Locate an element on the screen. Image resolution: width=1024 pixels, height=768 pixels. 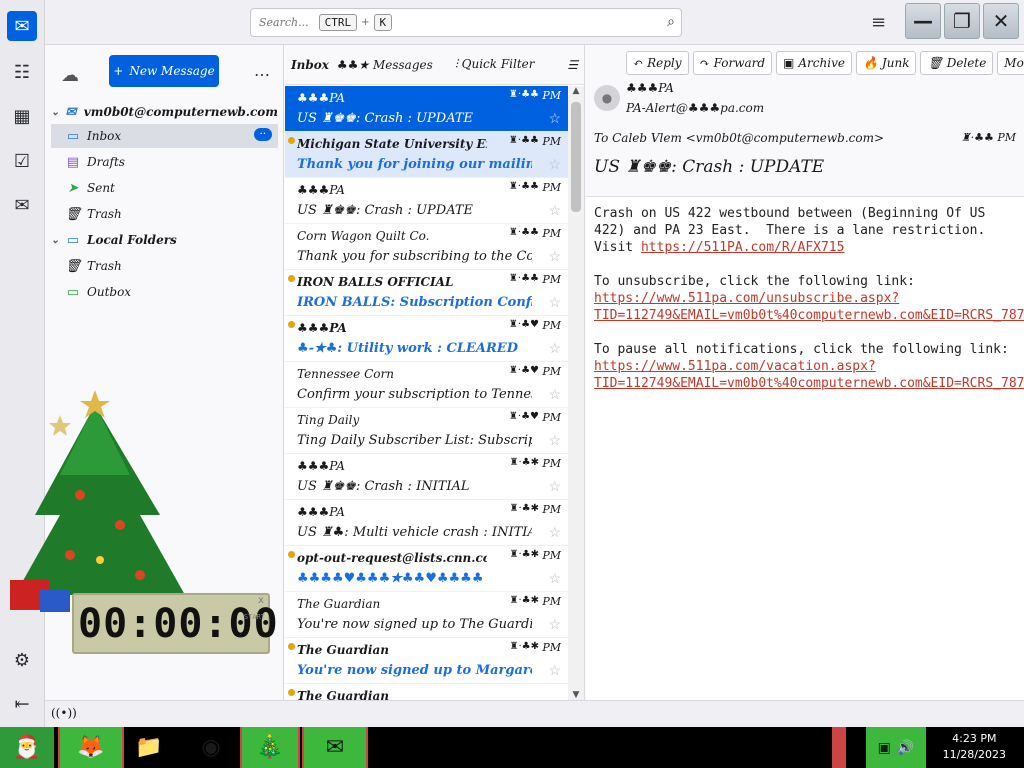
message-time: ♜·♣✱ is located at coordinates (524, 646).